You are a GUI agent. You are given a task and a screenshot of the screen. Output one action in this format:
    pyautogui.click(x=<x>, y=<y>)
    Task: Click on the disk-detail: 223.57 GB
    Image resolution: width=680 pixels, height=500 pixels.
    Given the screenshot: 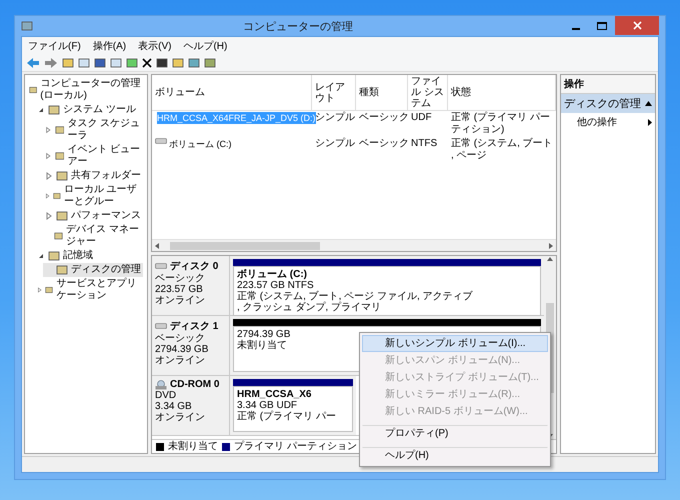 What is the action you would take?
    pyautogui.click(x=179, y=289)
    